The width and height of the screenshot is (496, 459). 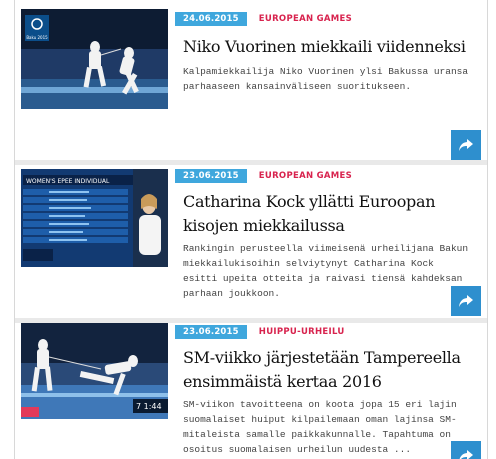 I want to click on scoreboard-title: WOMEN'S EPEE INDIVIDUAL, so click(x=68, y=181).